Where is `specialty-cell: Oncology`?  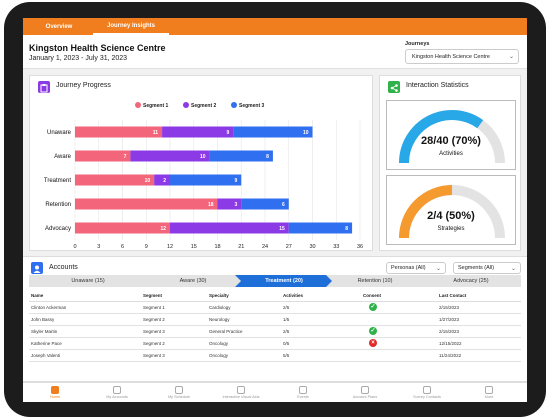
specialty-cell: Oncology is located at coordinates (244, 343).